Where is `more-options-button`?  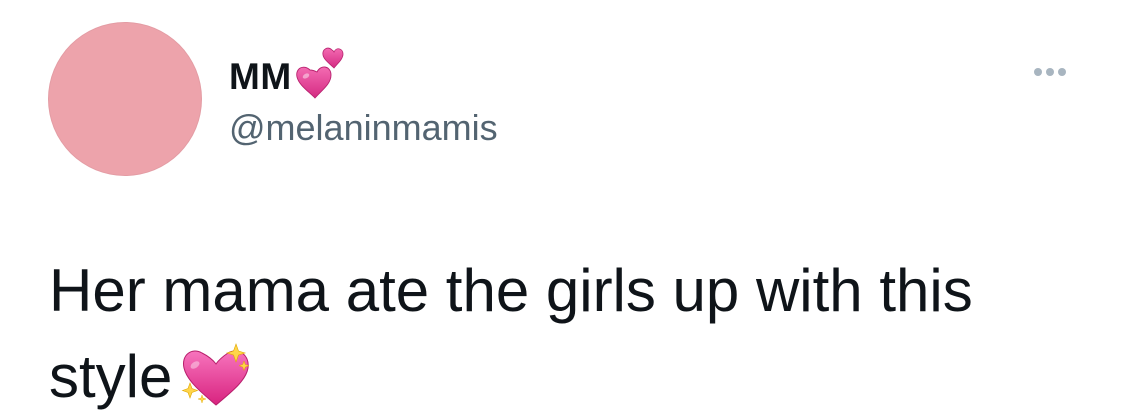 more-options-button is located at coordinates (1050, 72).